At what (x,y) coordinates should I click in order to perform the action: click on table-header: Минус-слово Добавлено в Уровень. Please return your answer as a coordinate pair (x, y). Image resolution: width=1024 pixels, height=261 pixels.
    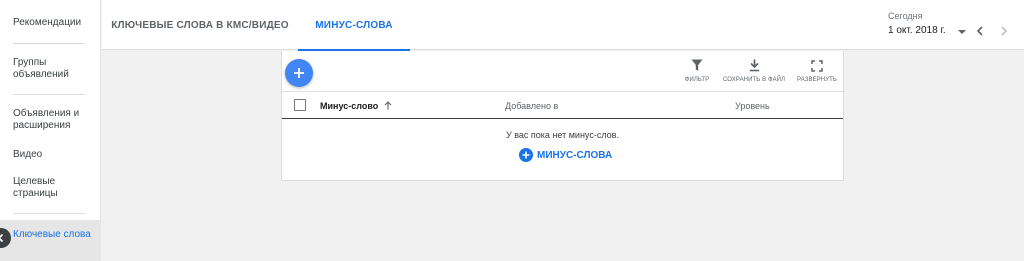
    Looking at the image, I should click on (562, 105).